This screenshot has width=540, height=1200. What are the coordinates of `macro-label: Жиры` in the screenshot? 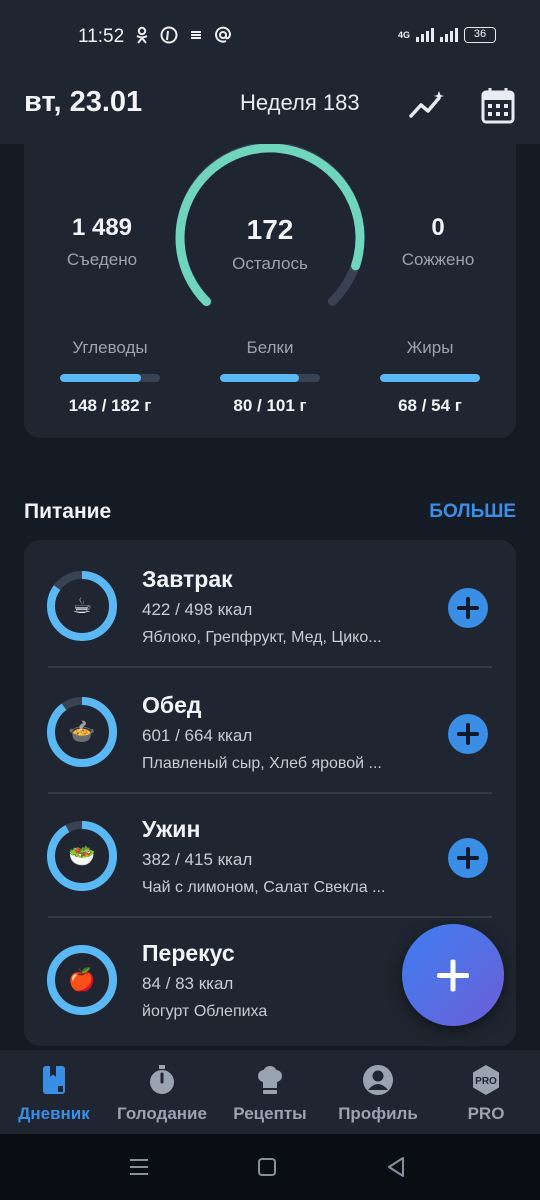 It's located at (430, 347).